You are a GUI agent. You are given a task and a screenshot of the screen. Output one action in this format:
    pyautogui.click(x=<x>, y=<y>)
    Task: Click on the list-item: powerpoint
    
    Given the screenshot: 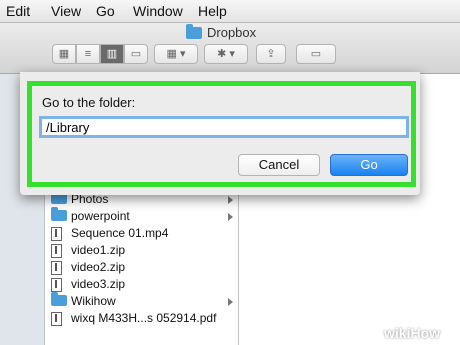 What is the action you would take?
    pyautogui.click(x=141, y=216)
    